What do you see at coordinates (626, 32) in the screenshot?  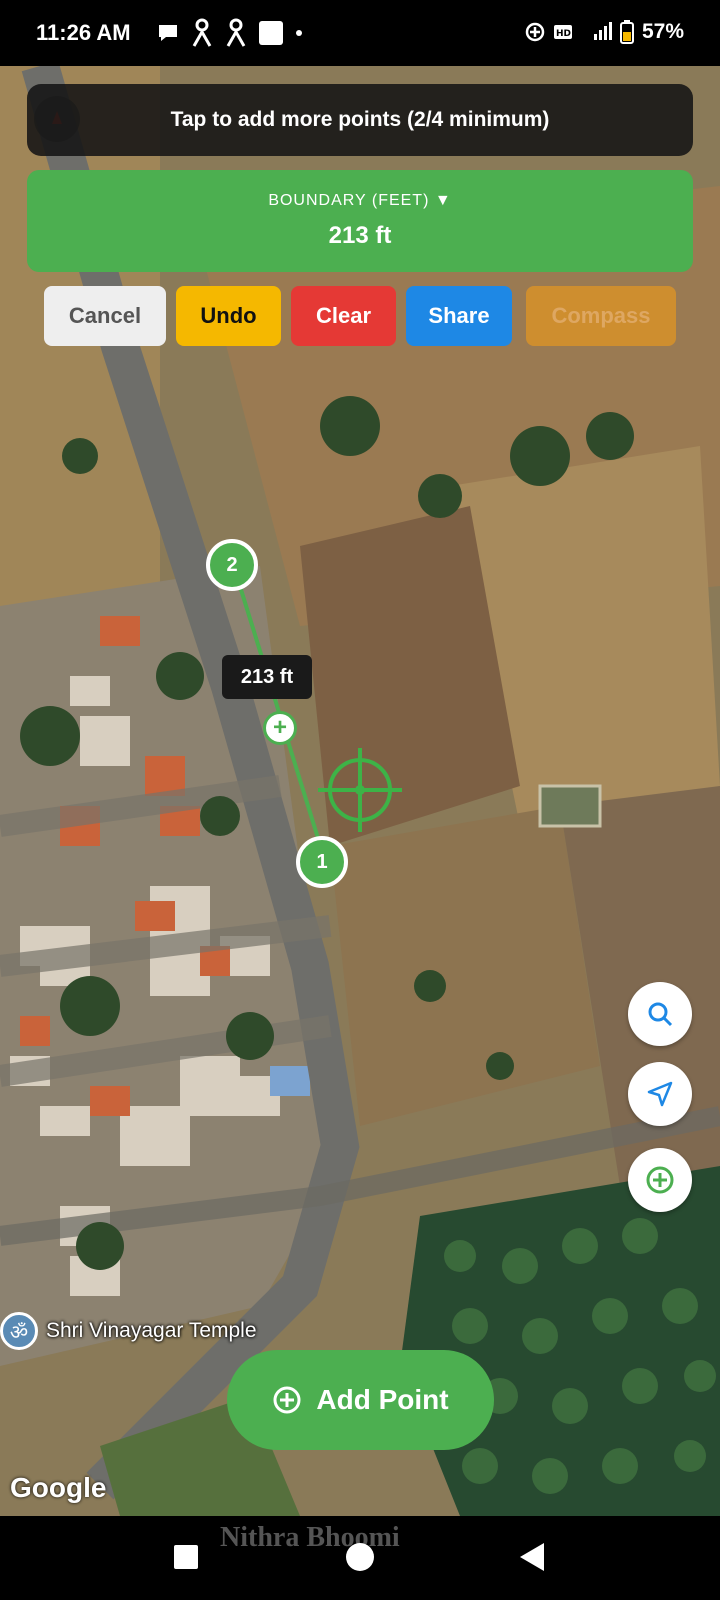 I see `battery-icon` at bounding box center [626, 32].